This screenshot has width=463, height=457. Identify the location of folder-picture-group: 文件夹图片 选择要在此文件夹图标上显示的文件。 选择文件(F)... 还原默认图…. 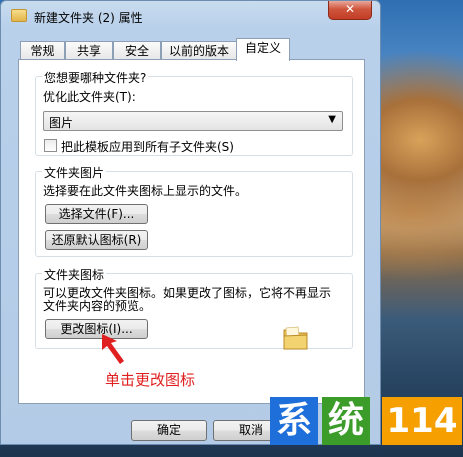
(194, 210).